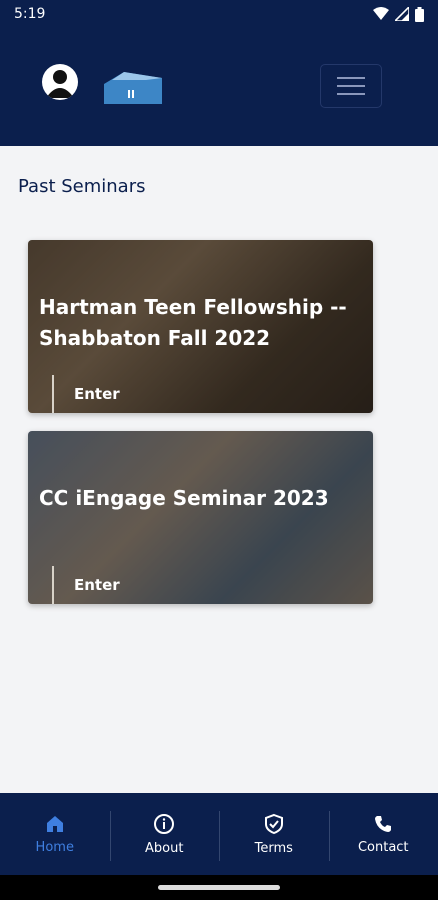  Describe the element at coordinates (60, 82) in the screenshot. I see `user-avatar-icon` at that location.